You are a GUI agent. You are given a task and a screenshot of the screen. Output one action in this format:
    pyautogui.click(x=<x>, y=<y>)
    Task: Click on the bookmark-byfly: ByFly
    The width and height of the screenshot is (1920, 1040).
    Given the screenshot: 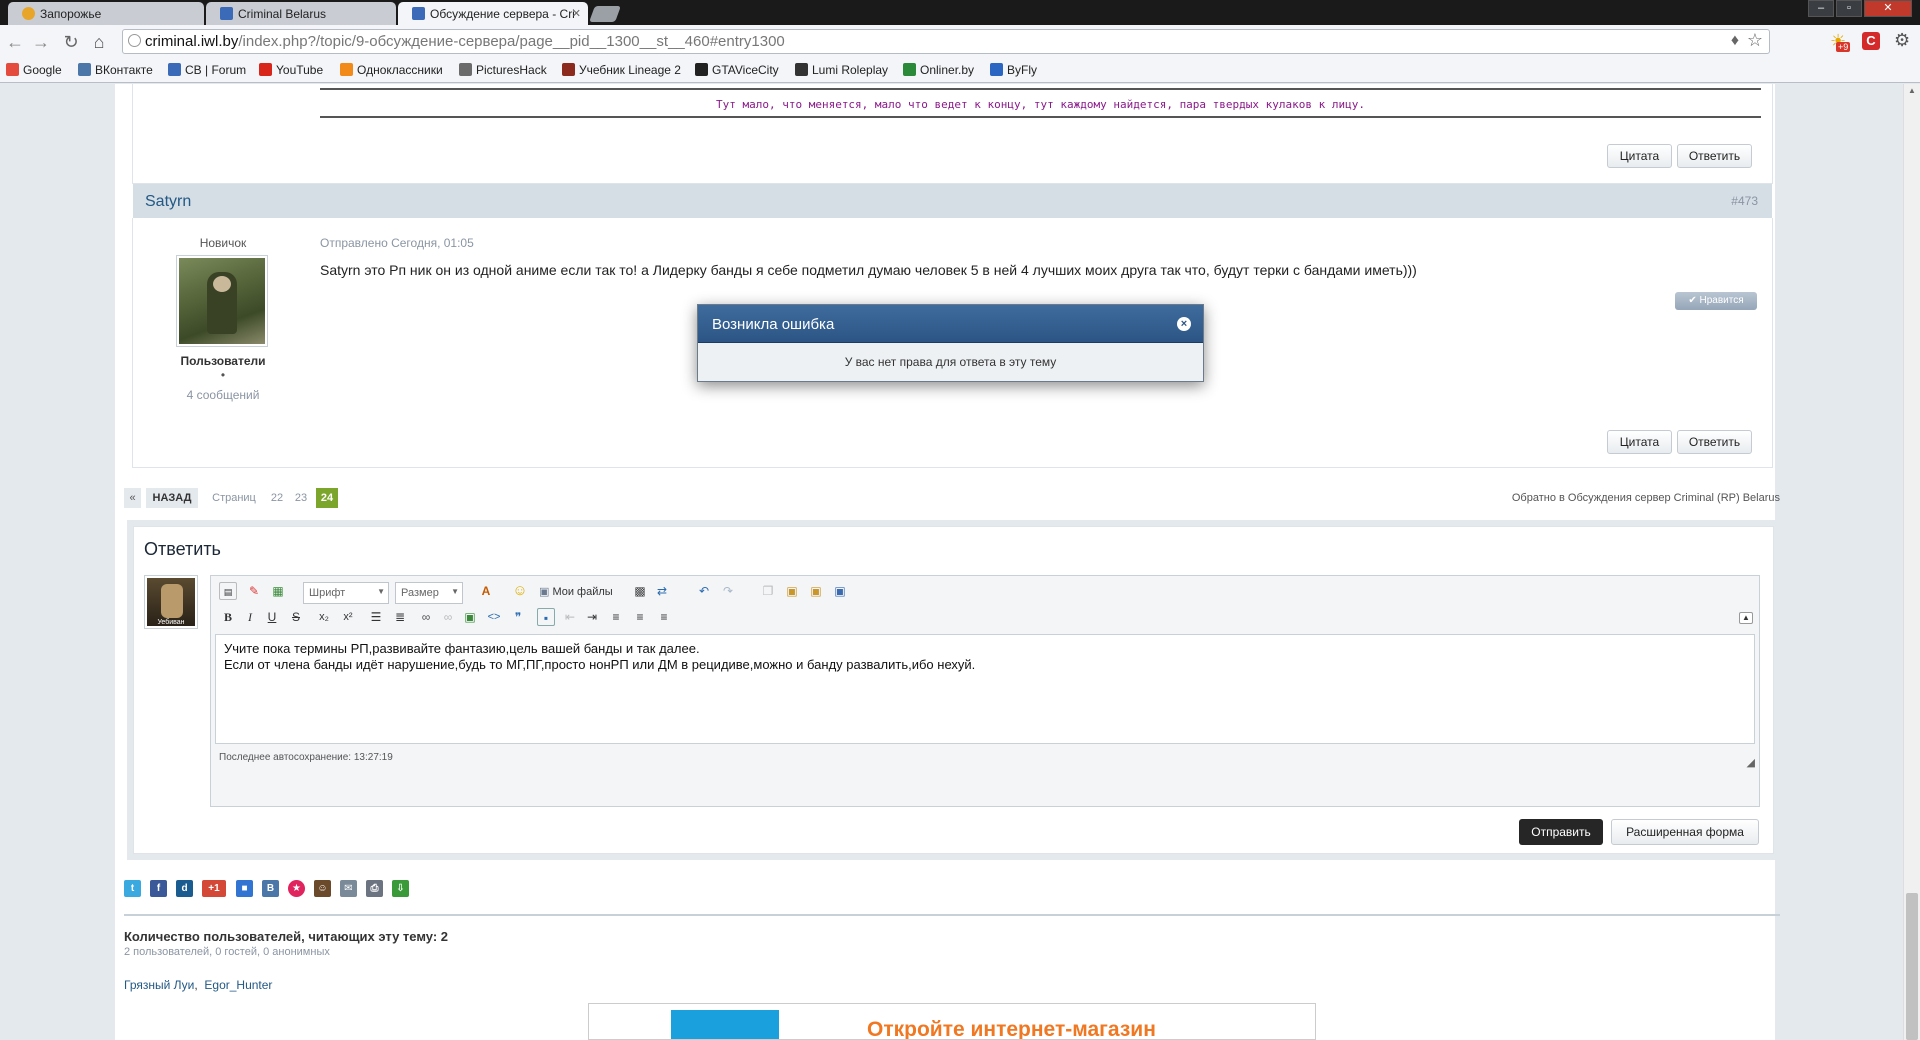 What is the action you would take?
    pyautogui.click(x=1013, y=70)
    